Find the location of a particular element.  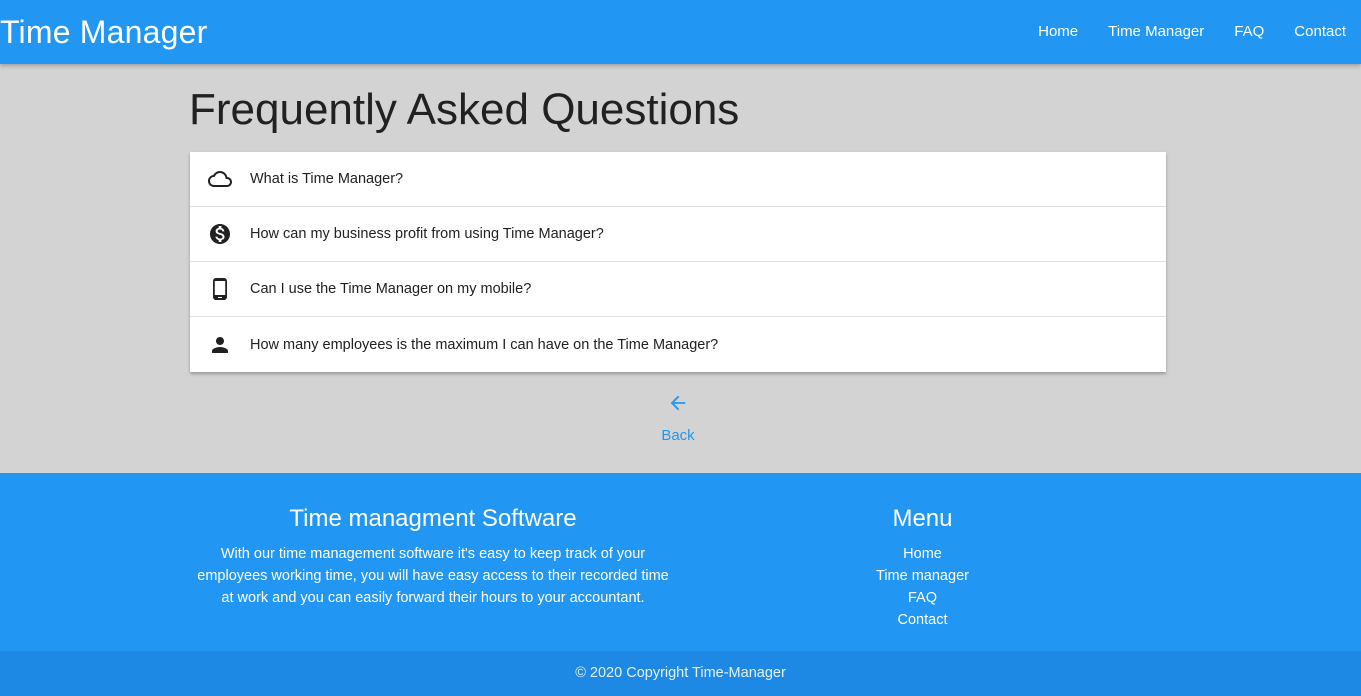

nav-link-faq: FAQ is located at coordinates (1249, 32).